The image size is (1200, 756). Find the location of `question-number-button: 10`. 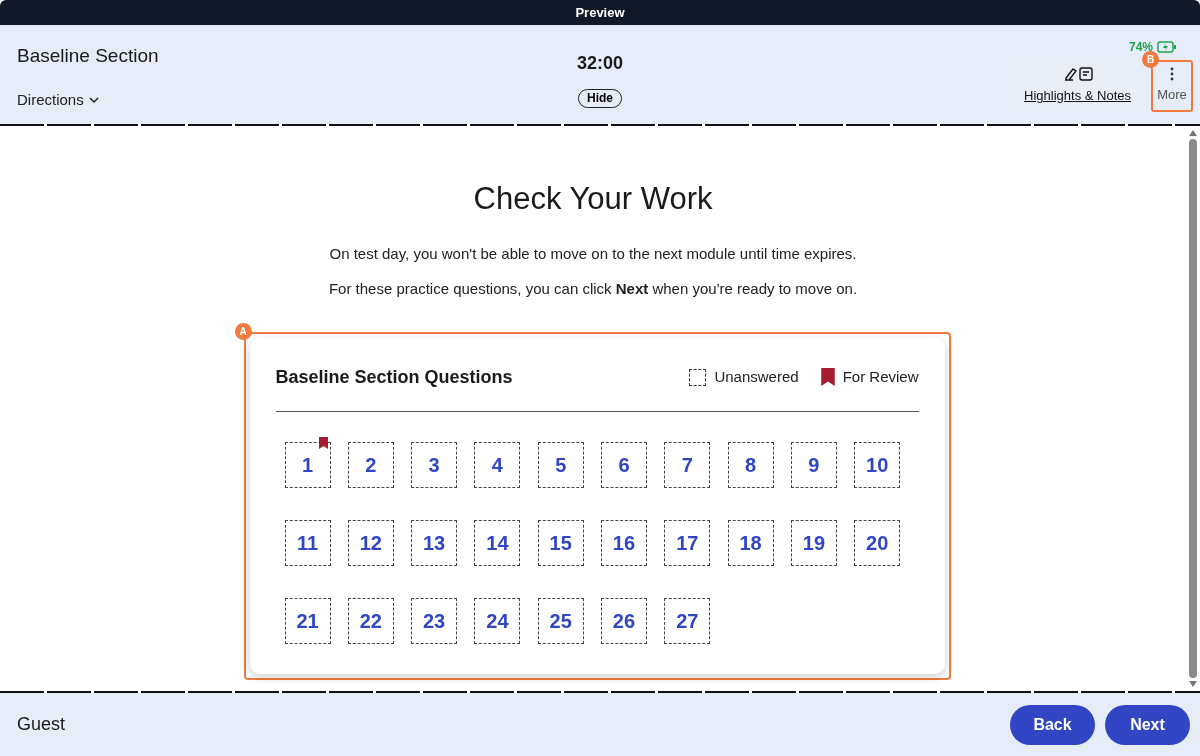

question-number-button: 10 is located at coordinates (877, 464).